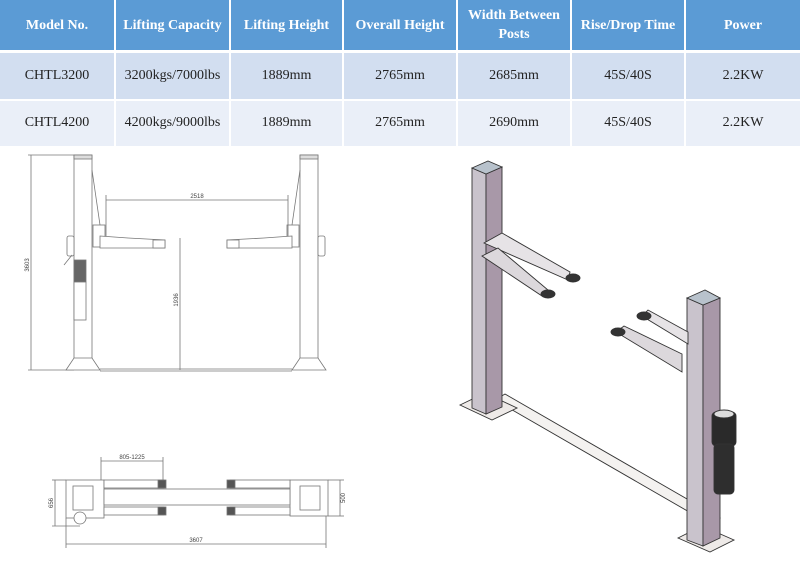 This screenshot has height=566, width=800. I want to click on top-view-drawing: 805-1225 3607 656 500, so click(198, 501).